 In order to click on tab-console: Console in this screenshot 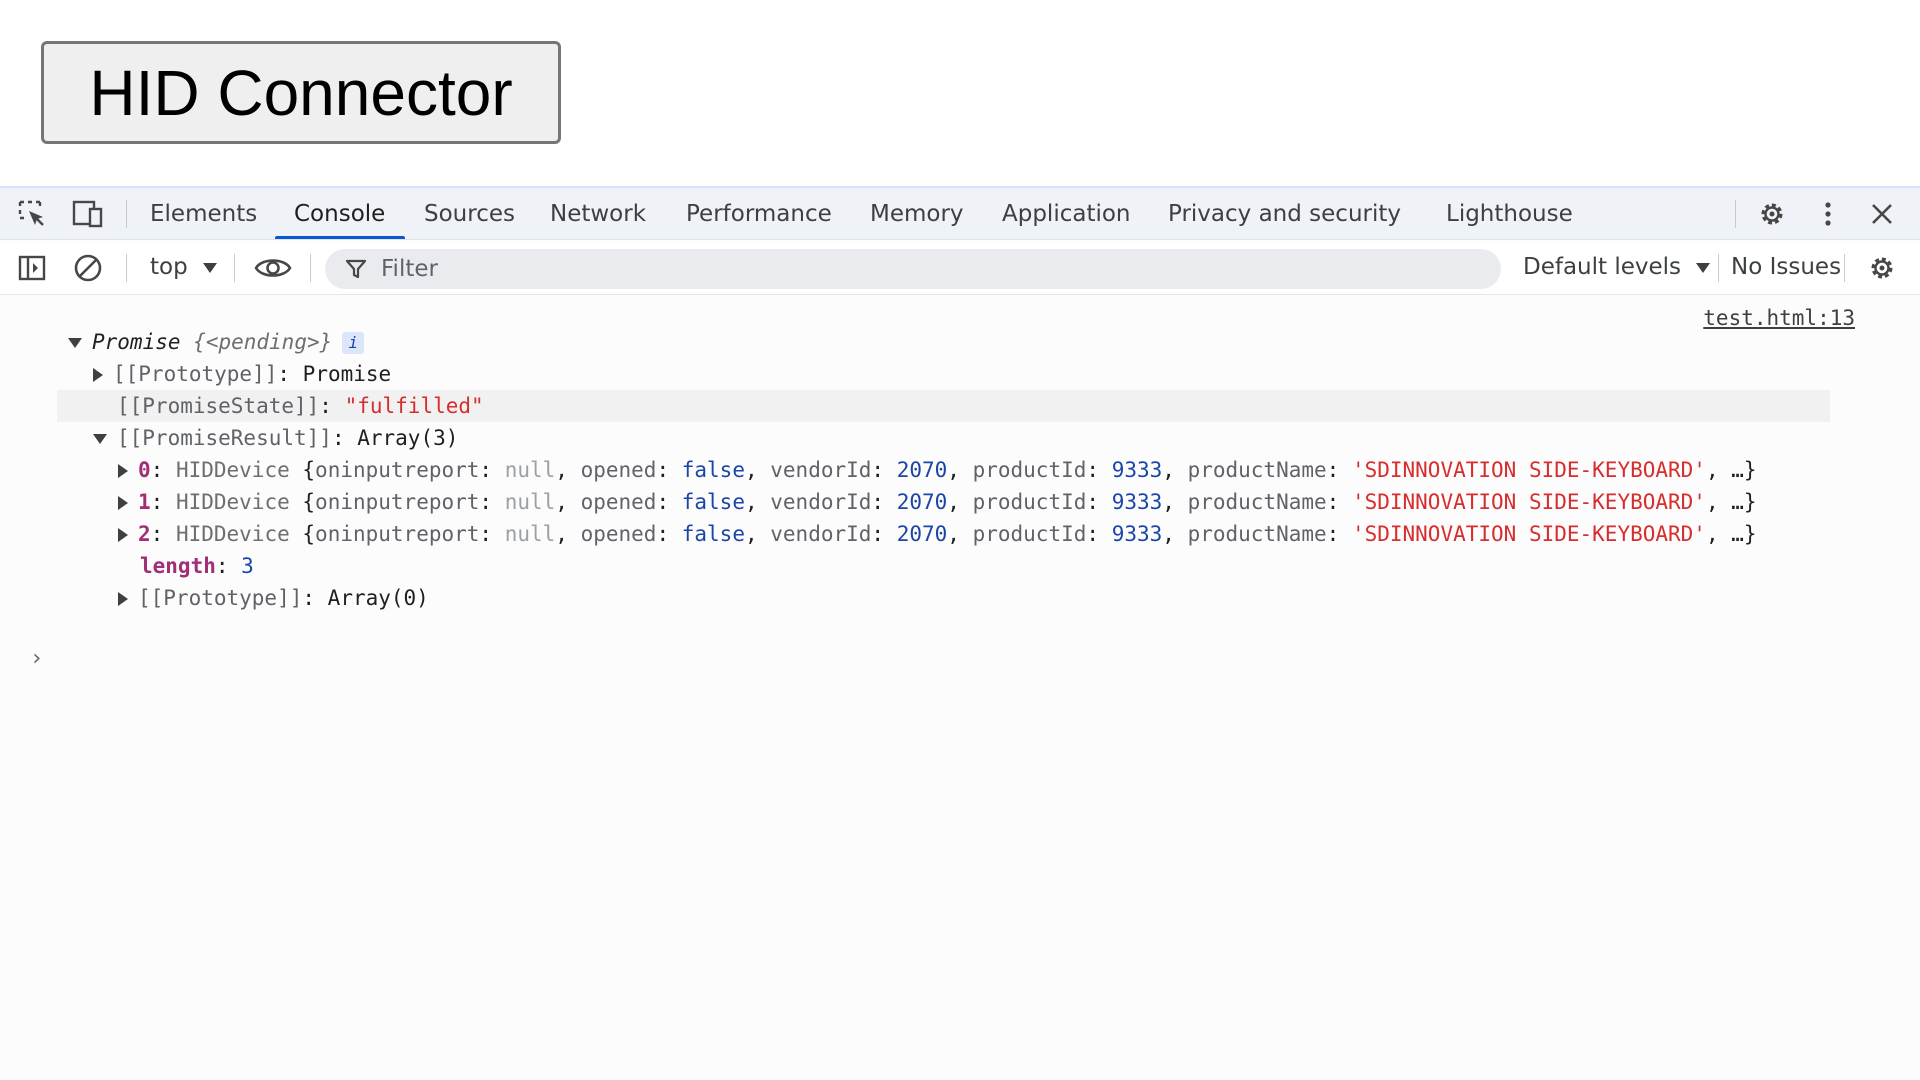, I will do `click(339, 214)`.